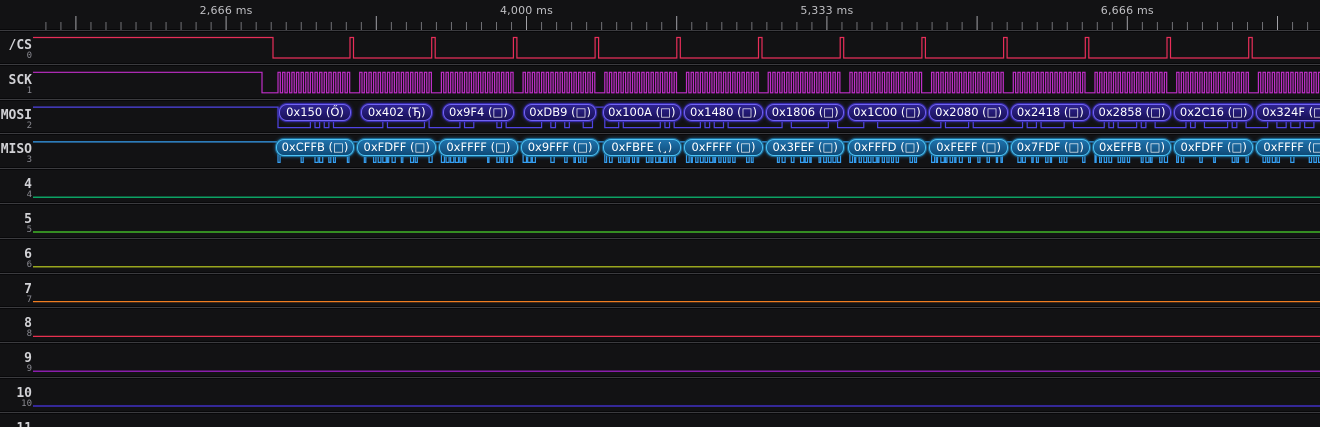 This screenshot has height=427, width=1320. What do you see at coordinates (1127, 10) in the screenshot?
I see `ruler-time-label: 6,666 ms` at bounding box center [1127, 10].